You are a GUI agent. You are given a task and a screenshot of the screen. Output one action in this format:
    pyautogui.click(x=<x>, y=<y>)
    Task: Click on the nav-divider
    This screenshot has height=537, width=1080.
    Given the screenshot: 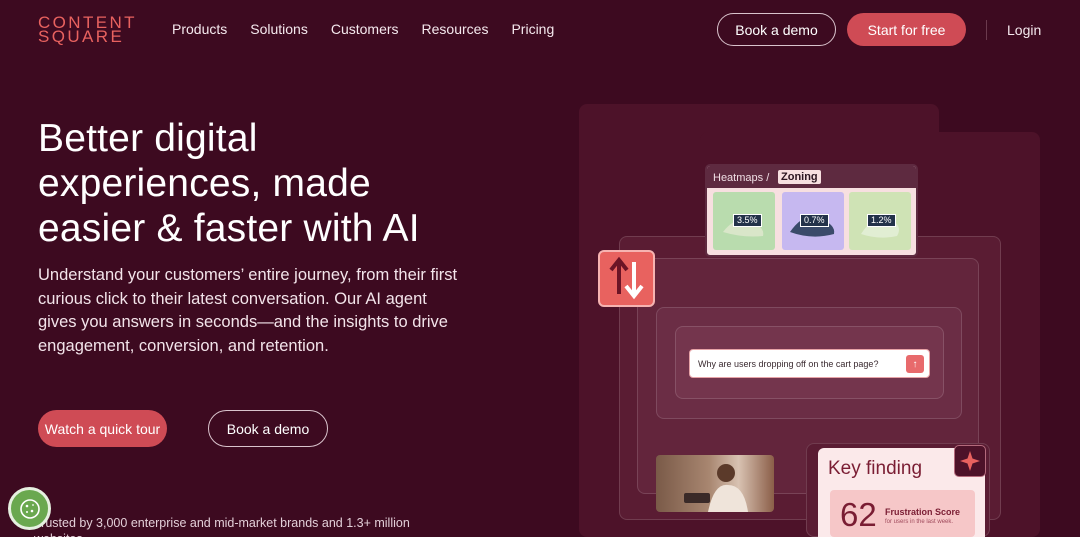 What is the action you would take?
    pyautogui.click(x=986, y=30)
    